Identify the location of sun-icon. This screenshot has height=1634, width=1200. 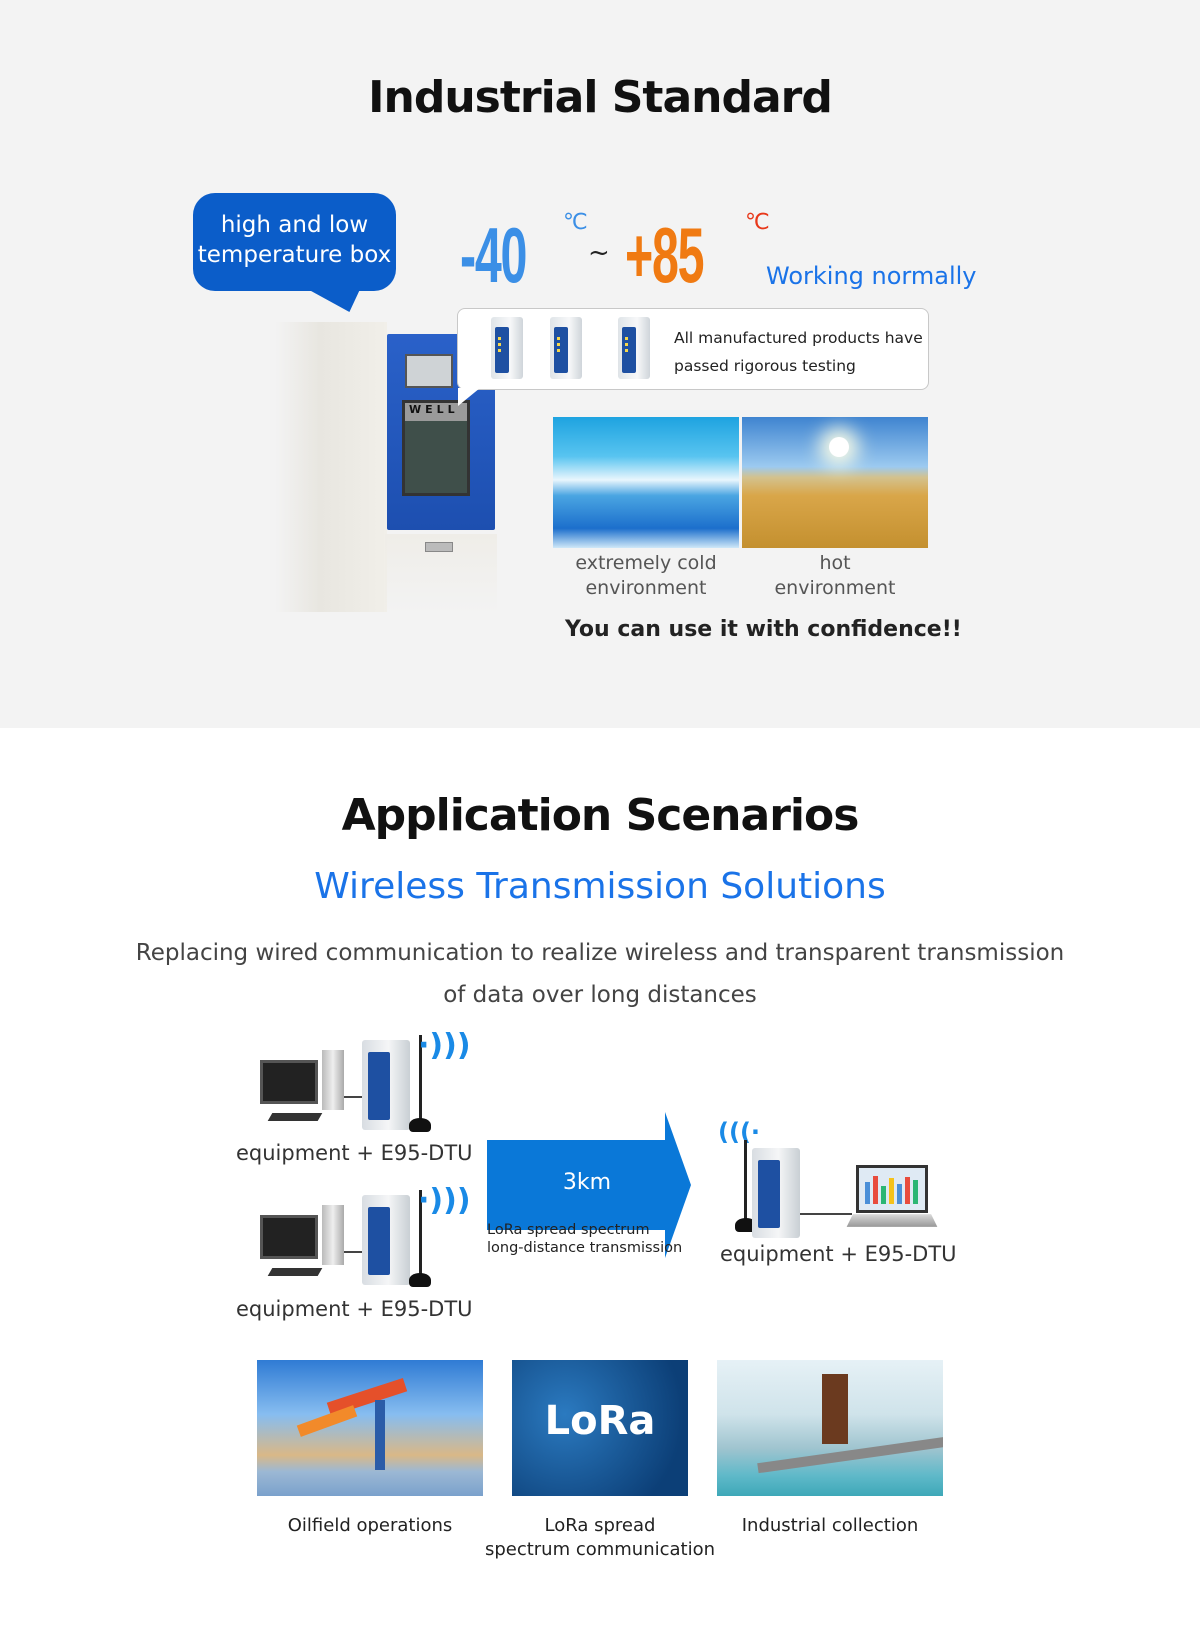
(839, 447).